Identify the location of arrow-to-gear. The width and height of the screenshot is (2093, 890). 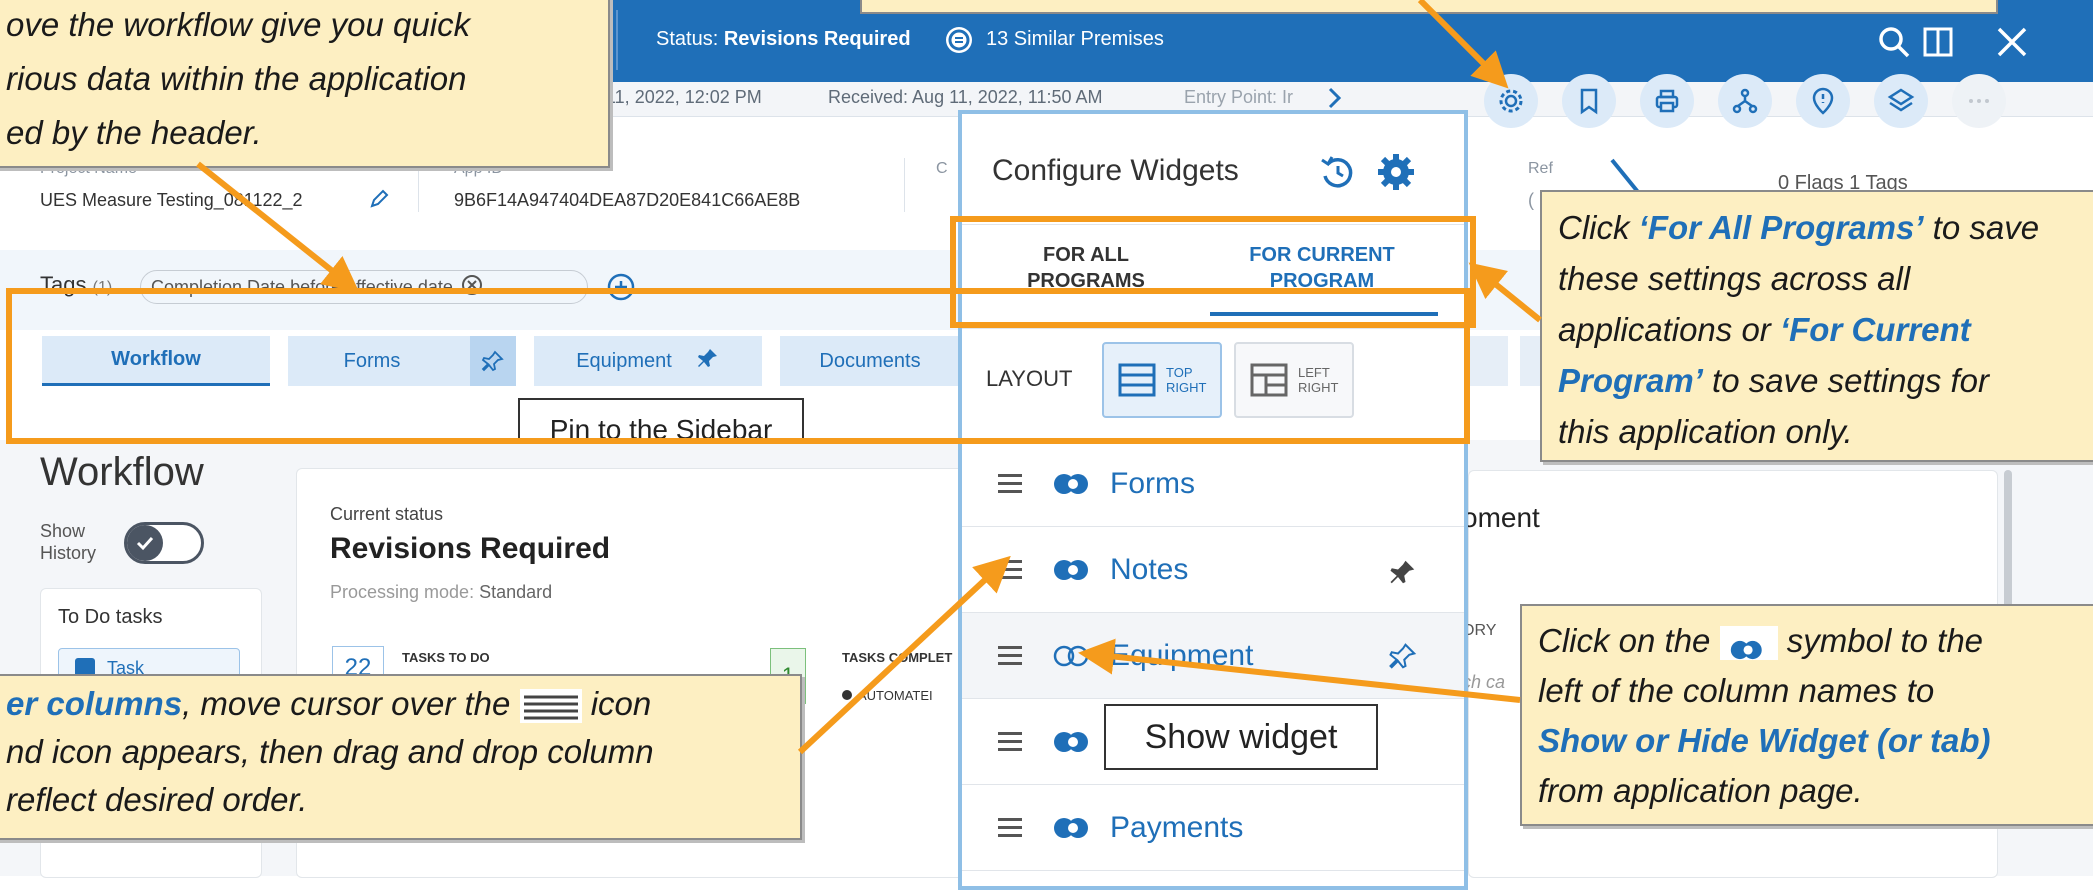
(1463, 44).